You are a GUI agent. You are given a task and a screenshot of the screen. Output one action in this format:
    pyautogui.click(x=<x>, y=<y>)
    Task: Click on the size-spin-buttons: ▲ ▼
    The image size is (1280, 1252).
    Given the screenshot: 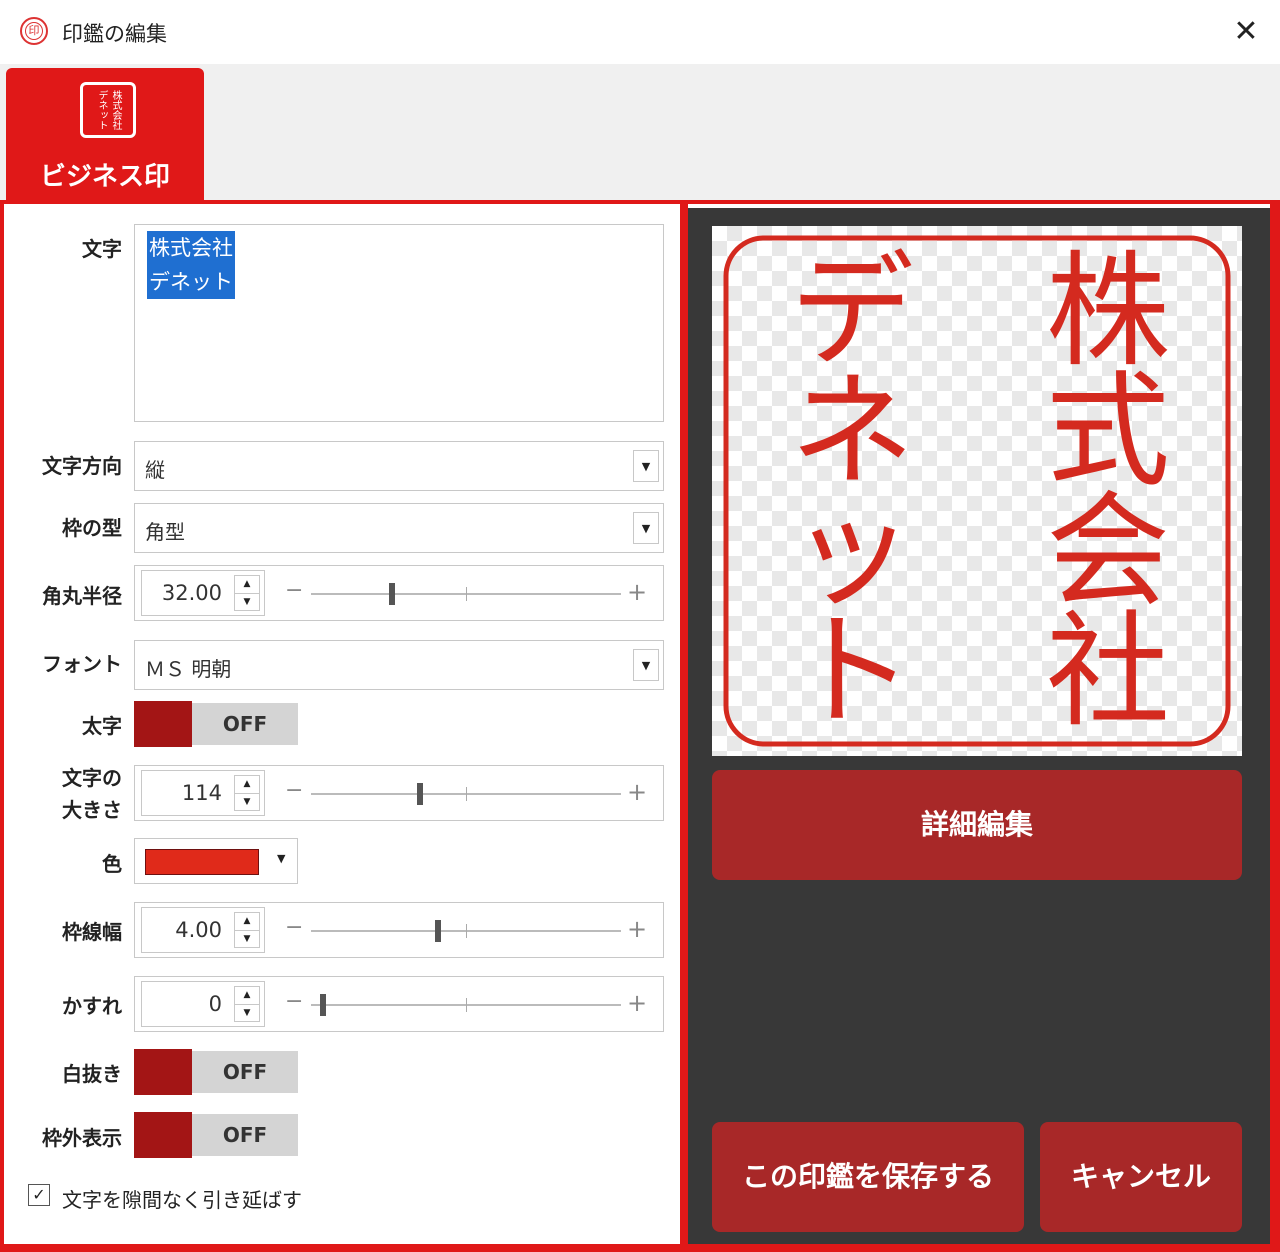 What is the action you would take?
    pyautogui.click(x=247, y=793)
    